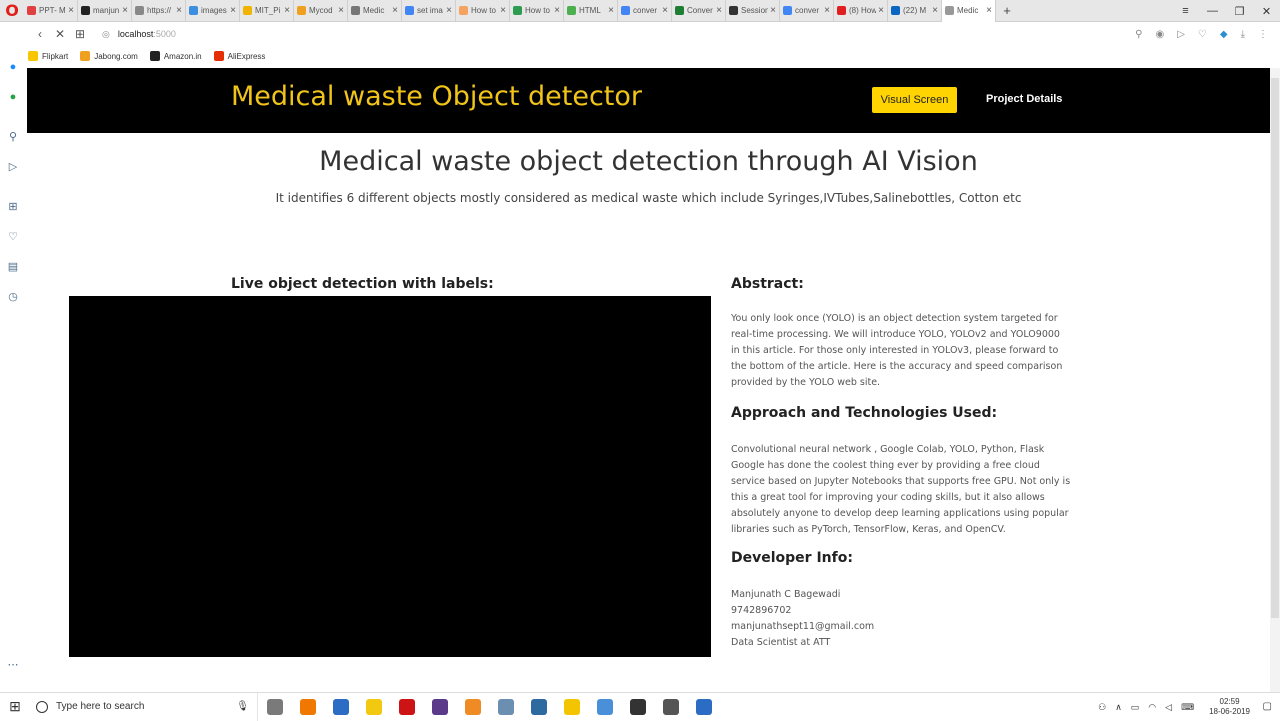 This screenshot has width=1280, height=721. What do you see at coordinates (1229, 707) in the screenshot?
I see `clock: 02:59 18-06-2019` at bounding box center [1229, 707].